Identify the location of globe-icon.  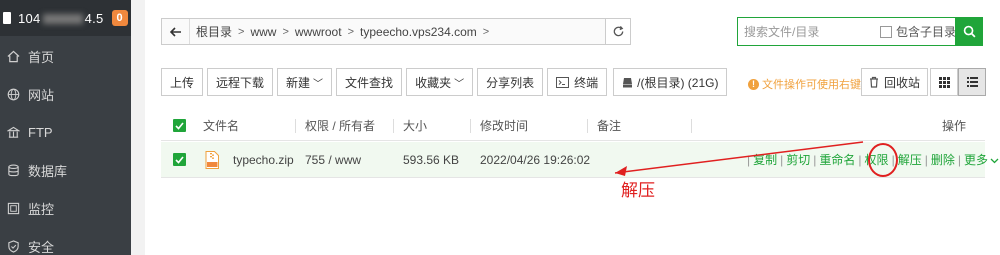
(13, 94).